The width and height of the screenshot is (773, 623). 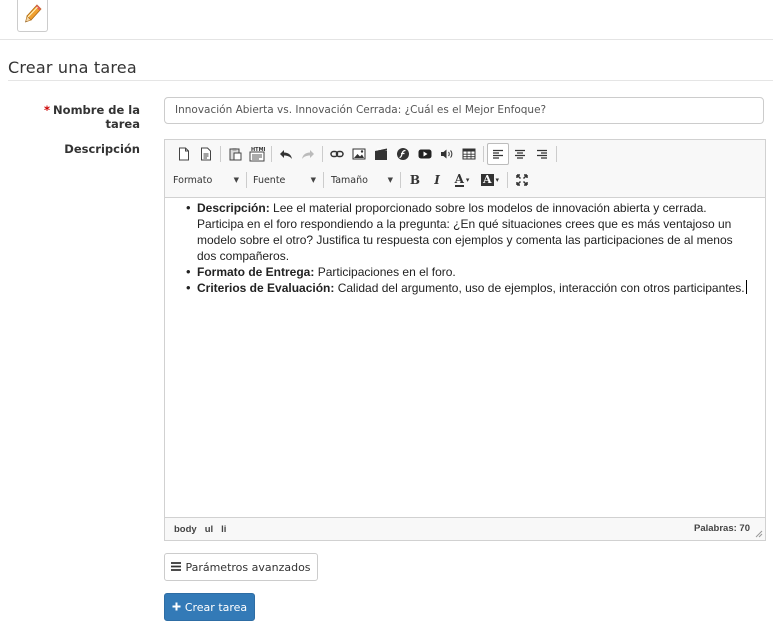 What do you see at coordinates (359, 154) in the screenshot?
I see `image-icon` at bounding box center [359, 154].